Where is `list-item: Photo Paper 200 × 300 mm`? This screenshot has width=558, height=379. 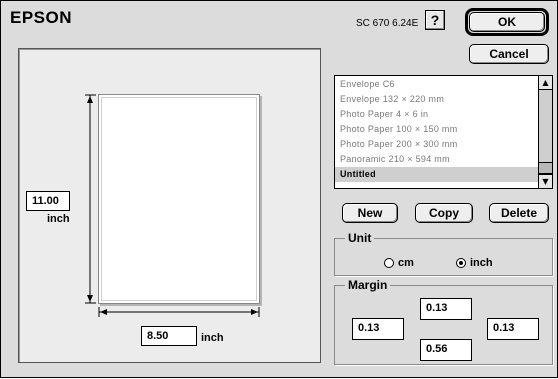 list-item: Photo Paper 200 × 300 mm is located at coordinates (436, 144).